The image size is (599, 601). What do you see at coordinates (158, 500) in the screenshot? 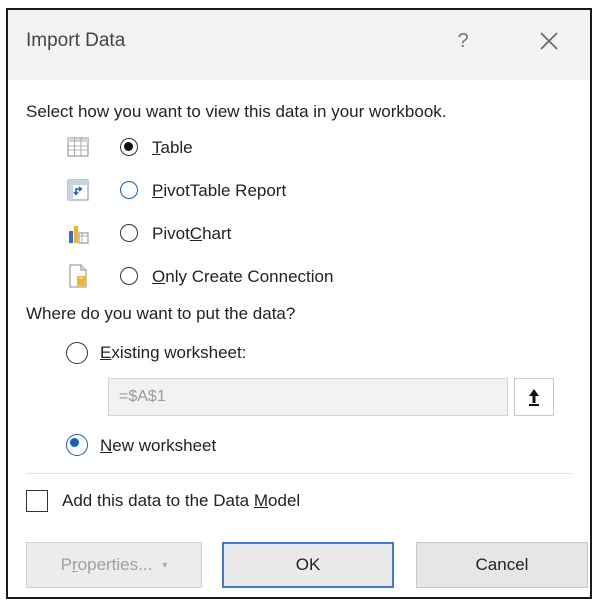
I see `data-model-label-pre: Add this data to the Data` at bounding box center [158, 500].